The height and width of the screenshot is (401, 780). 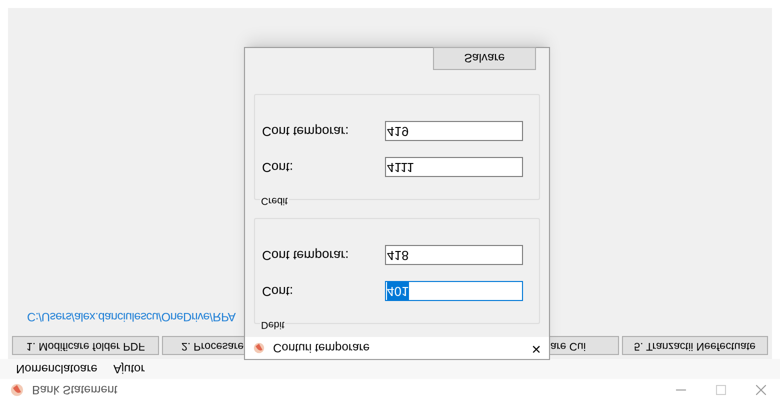 I want to click on close-icon, so click(x=761, y=390).